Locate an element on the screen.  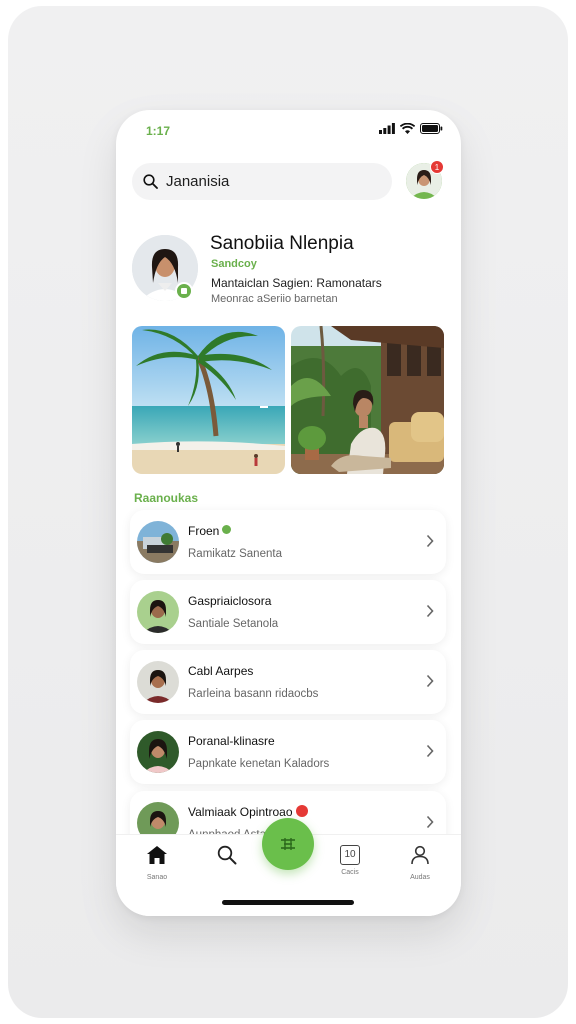
compose-button is located at coordinates (288, 844).